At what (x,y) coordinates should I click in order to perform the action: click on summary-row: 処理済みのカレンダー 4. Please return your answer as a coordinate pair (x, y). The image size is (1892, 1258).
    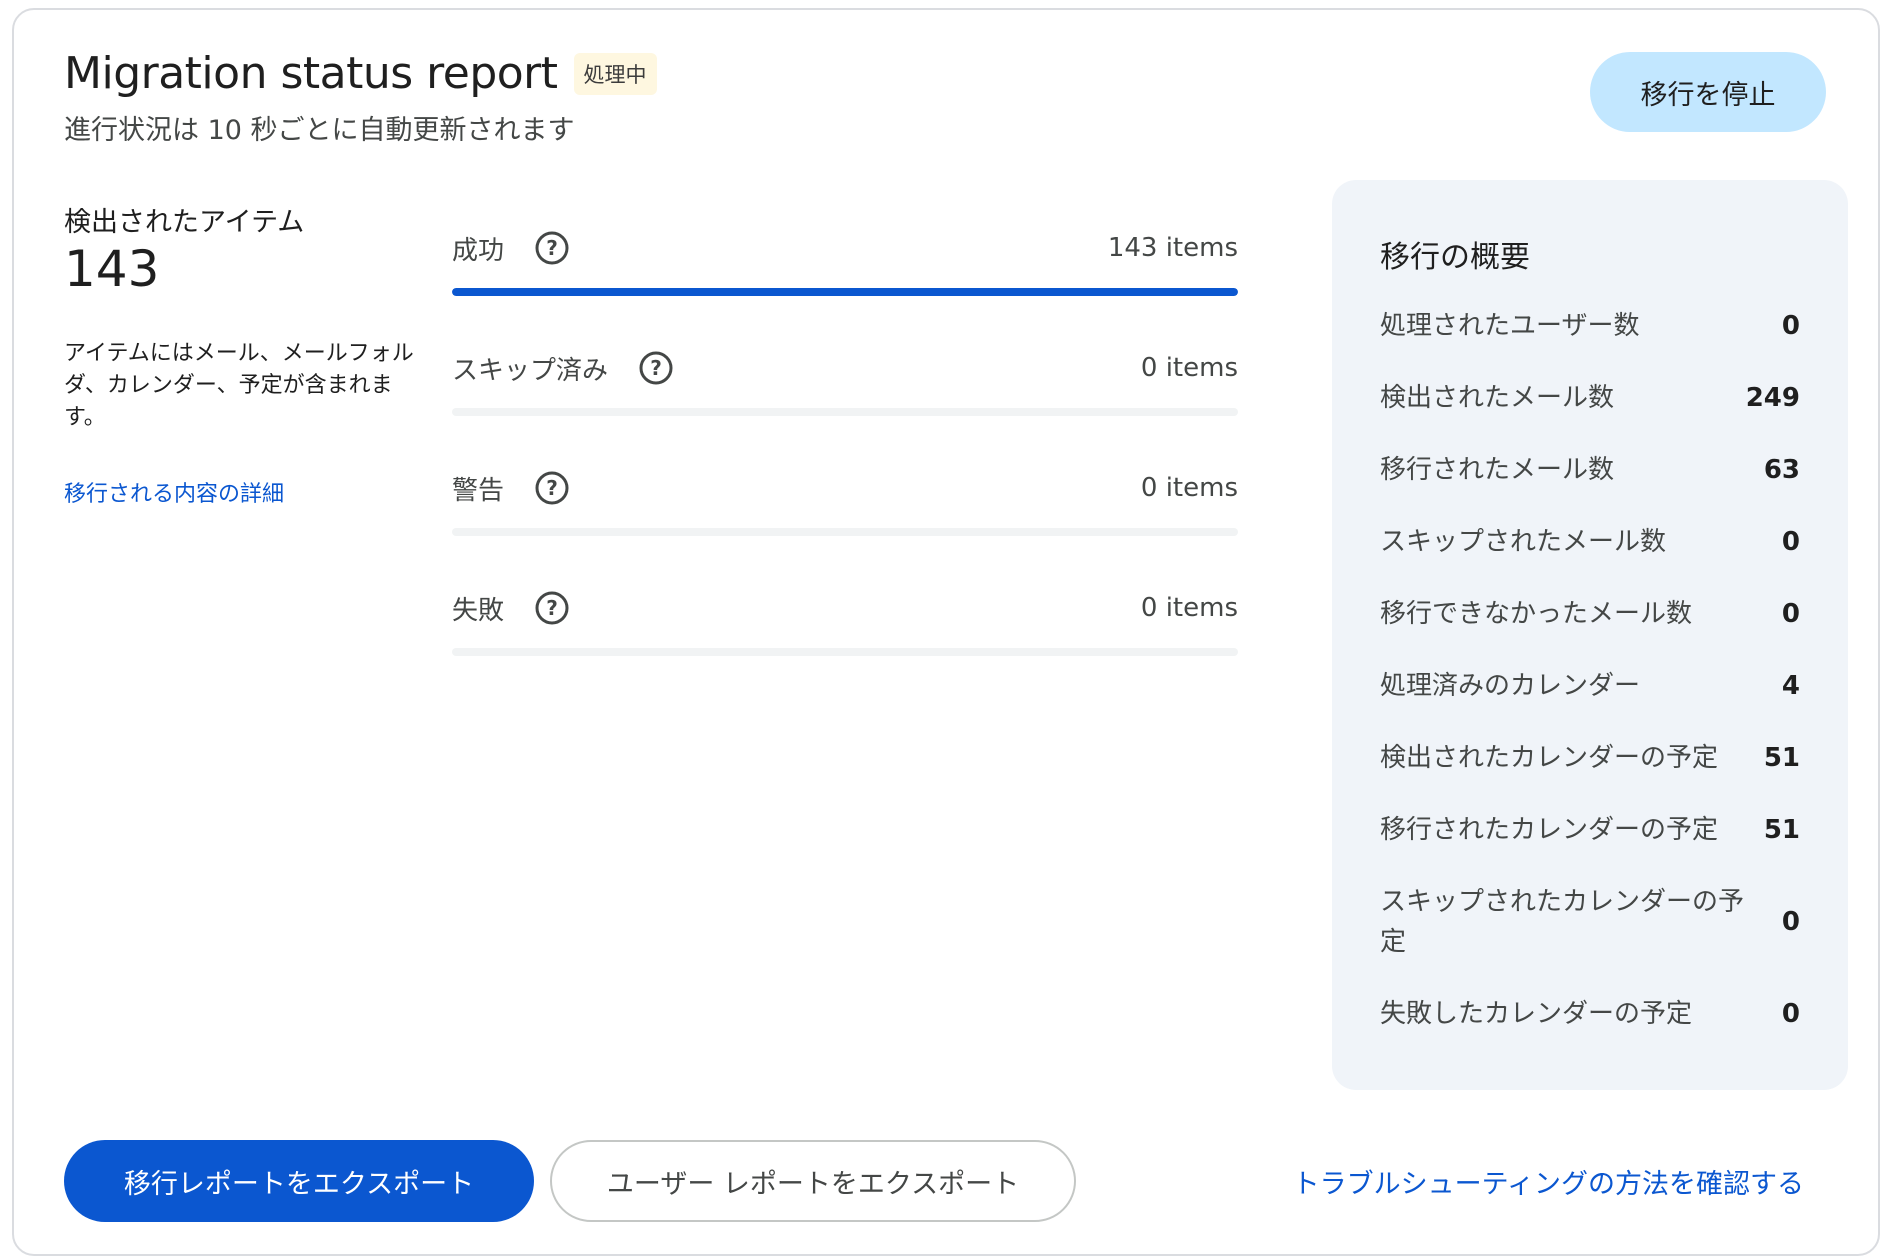
    Looking at the image, I should click on (1590, 686).